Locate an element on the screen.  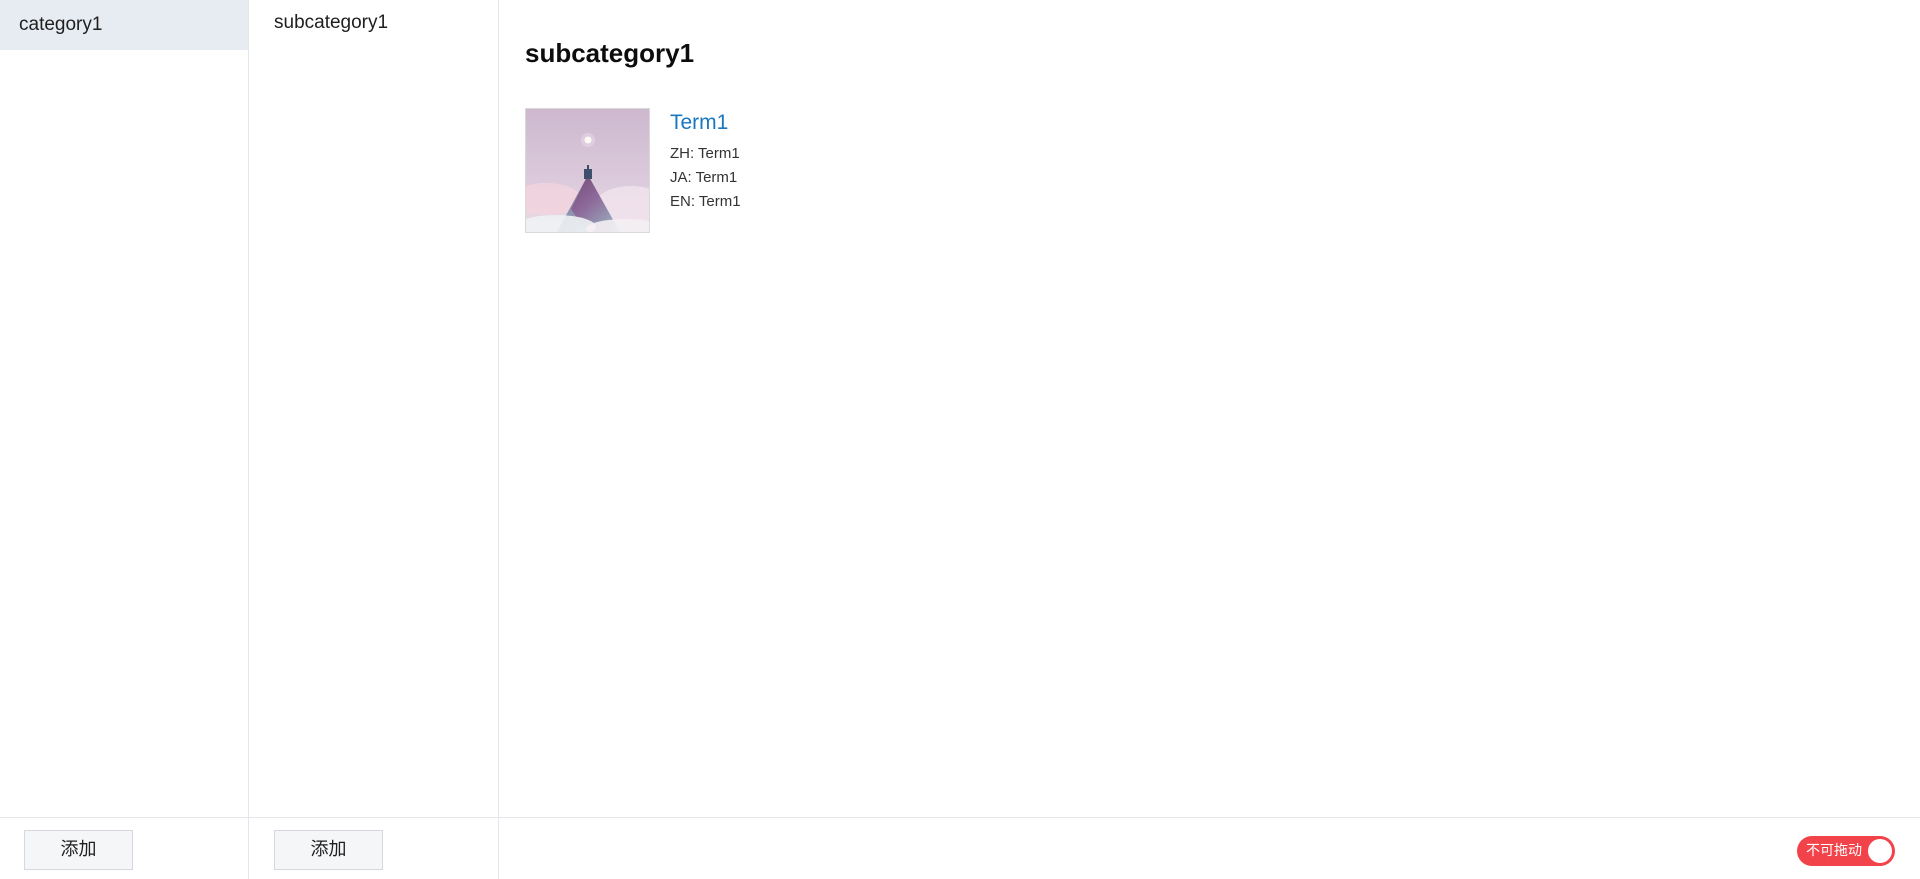
term-card: Term1 ZH: Term1 JA: Term1 EN: Term1 is located at coordinates (633, 170).